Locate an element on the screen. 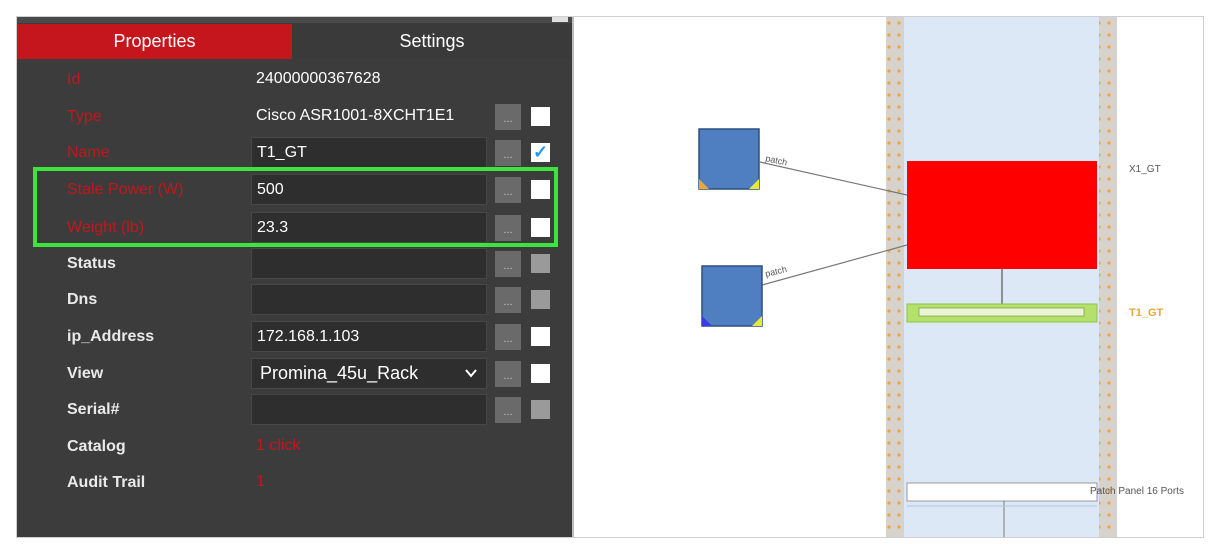 The image size is (1218, 544). type-checkbox is located at coordinates (540, 116).